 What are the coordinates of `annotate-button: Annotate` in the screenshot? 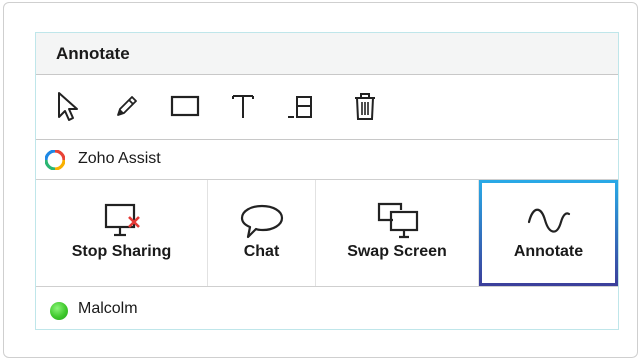 It's located at (548, 233).